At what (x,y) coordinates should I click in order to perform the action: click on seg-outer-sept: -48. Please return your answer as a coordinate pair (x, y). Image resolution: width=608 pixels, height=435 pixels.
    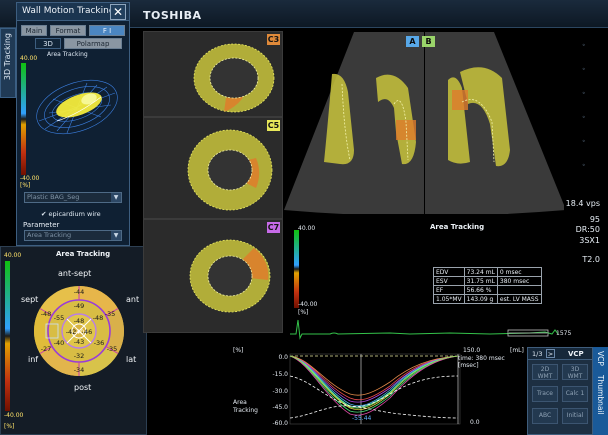
    Looking at the image, I should click on (46, 314).